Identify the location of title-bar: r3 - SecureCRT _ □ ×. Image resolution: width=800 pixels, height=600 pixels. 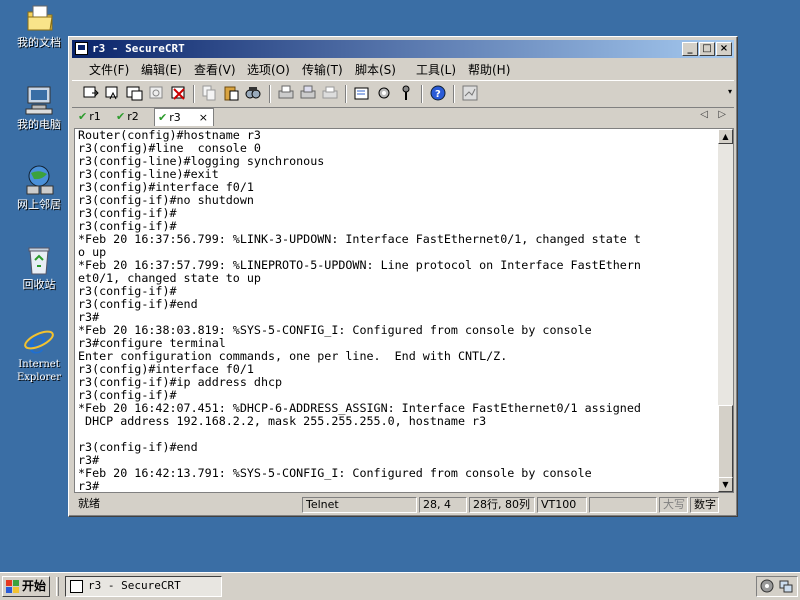
(403, 49).